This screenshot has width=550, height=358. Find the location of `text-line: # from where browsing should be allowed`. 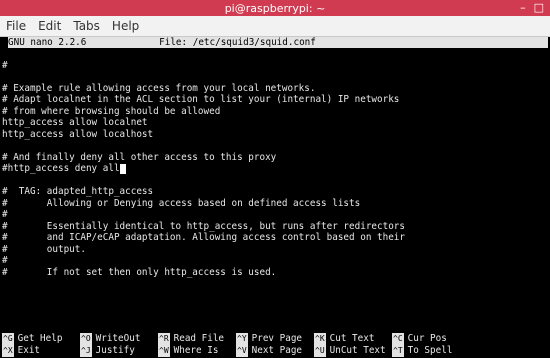

text-line: # from where browsing should be allowed is located at coordinates (111, 111).